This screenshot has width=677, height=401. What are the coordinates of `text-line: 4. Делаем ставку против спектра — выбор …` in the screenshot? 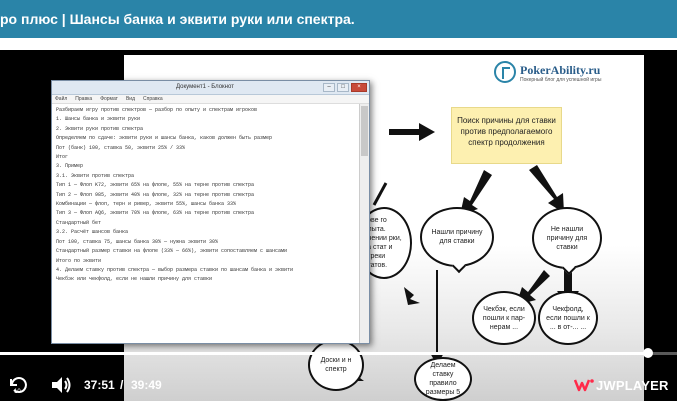 It's located at (175, 269).